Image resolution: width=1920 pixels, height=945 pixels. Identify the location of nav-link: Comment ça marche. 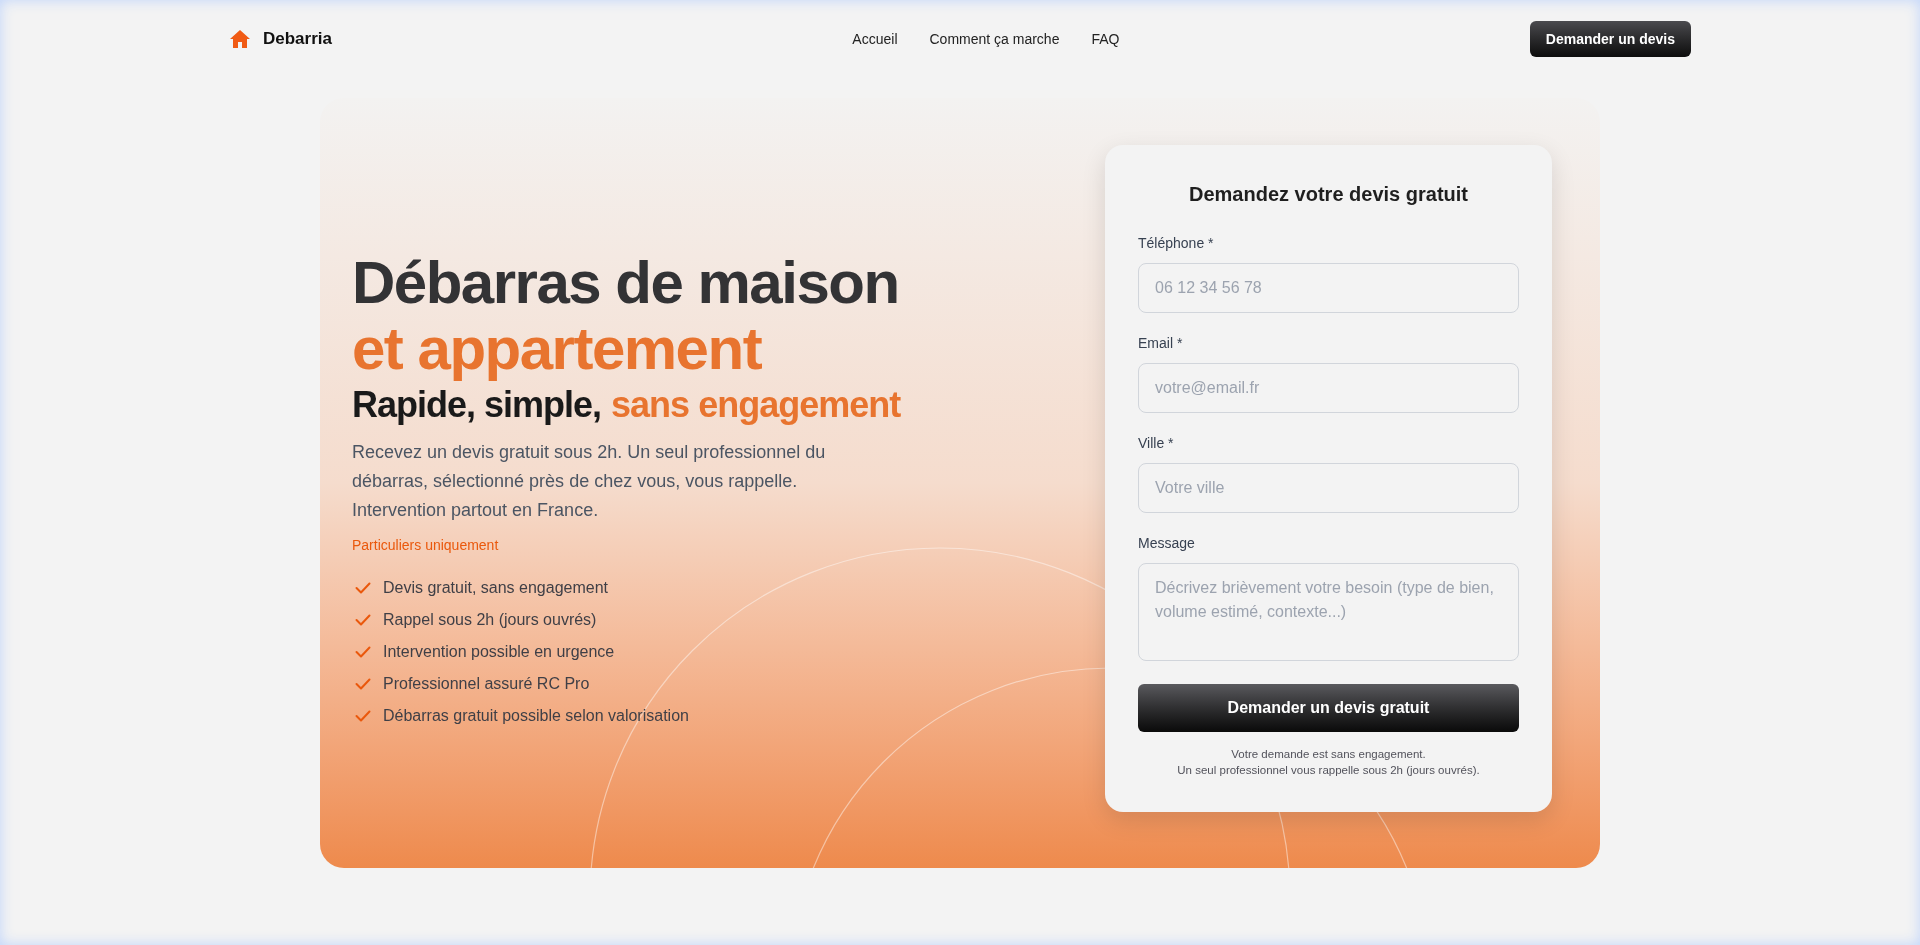
(994, 39).